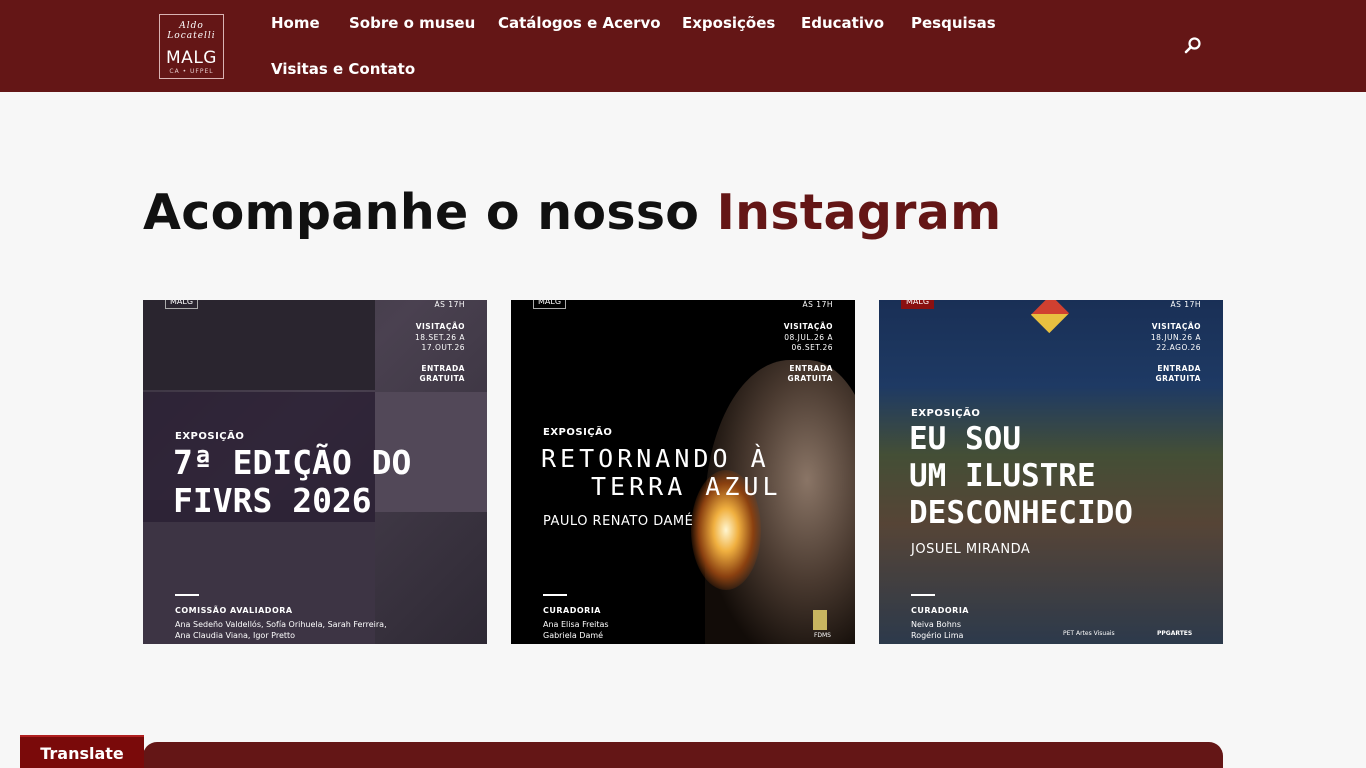  I want to click on post-headline-line-2: TERRA AZUL, so click(686, 486).